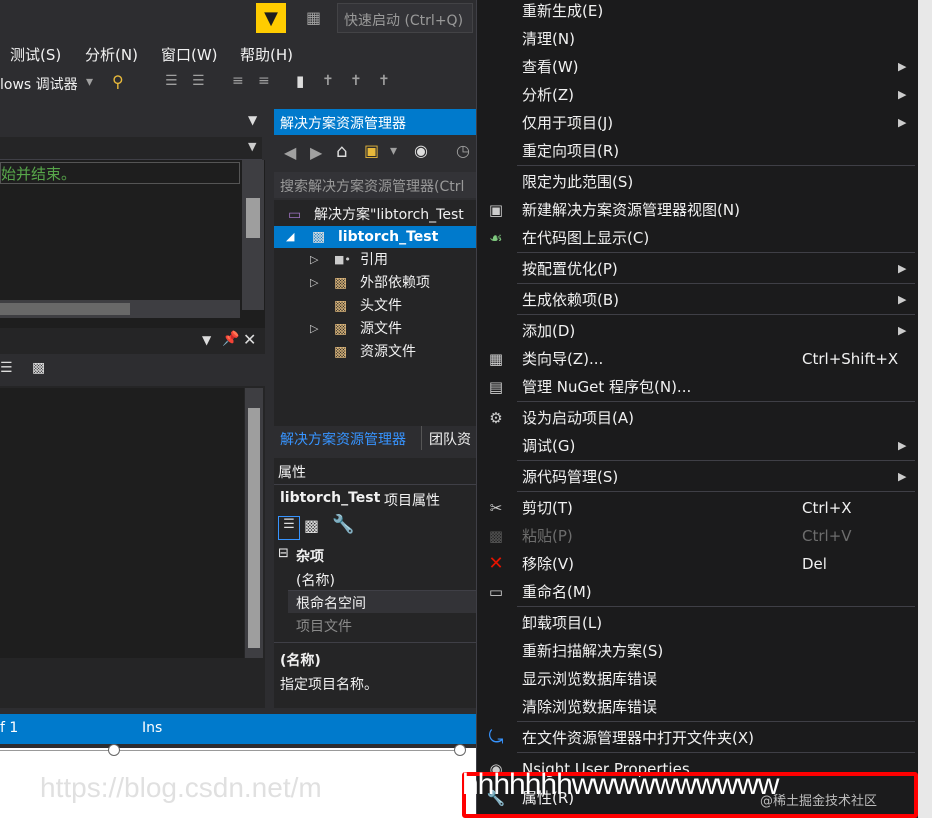 The image size is (932, 818). What do you see at coordinates (264, 81) in the screenshot?
I see `uncomment-icon: ≡` at bounding box center [264, 81].